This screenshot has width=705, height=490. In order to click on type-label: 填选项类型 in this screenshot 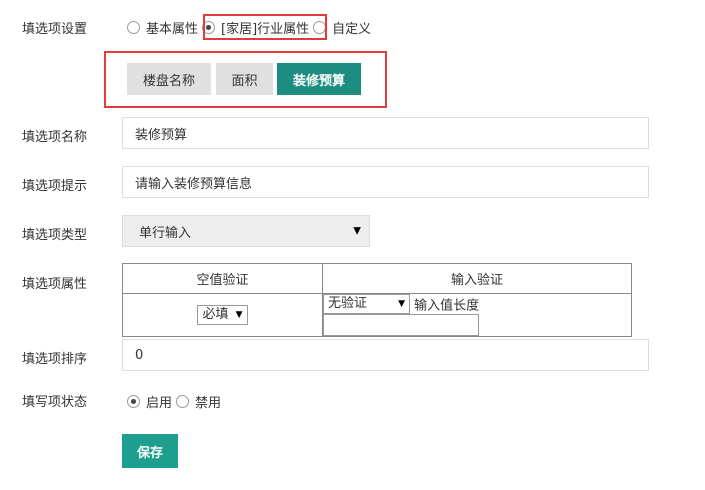, I will do `click(55, 235)`.